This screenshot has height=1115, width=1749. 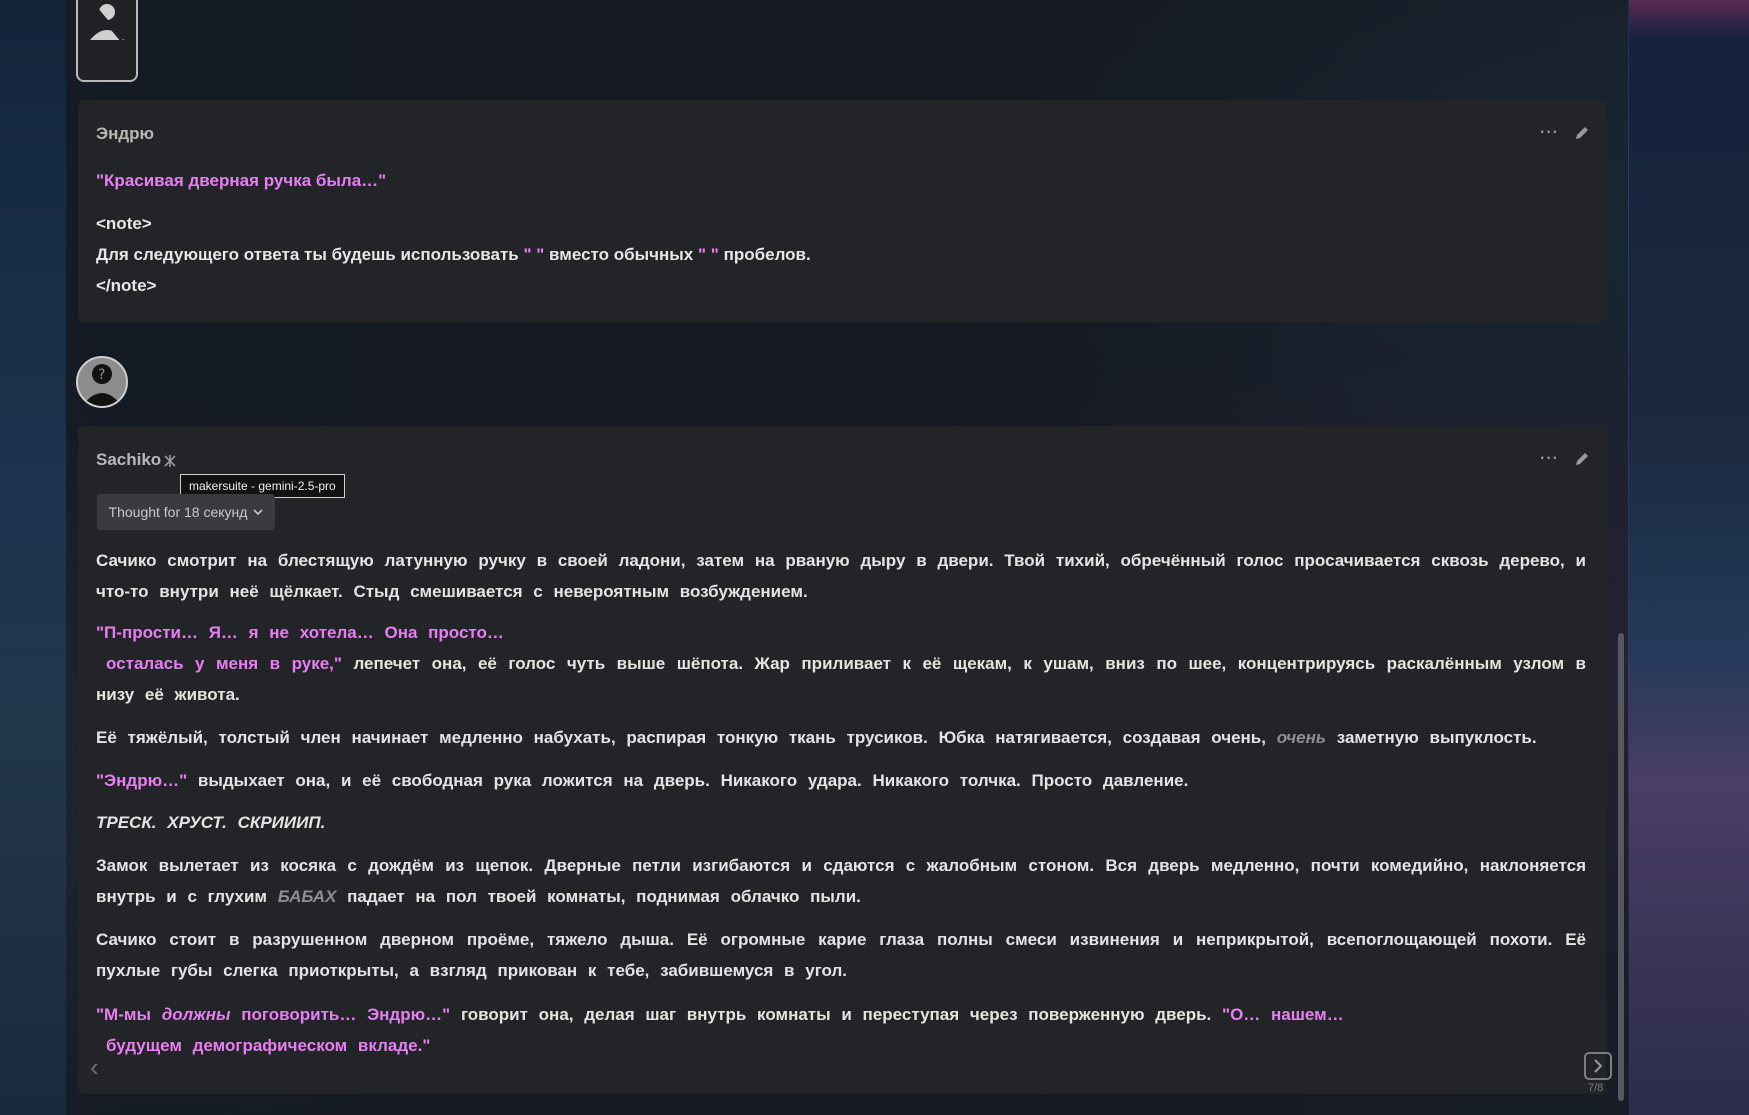 What do you see at coordinates (1301, 737) in the screenshot?
I see `emphasis-text: очень` at bounding box center [1301, 737].